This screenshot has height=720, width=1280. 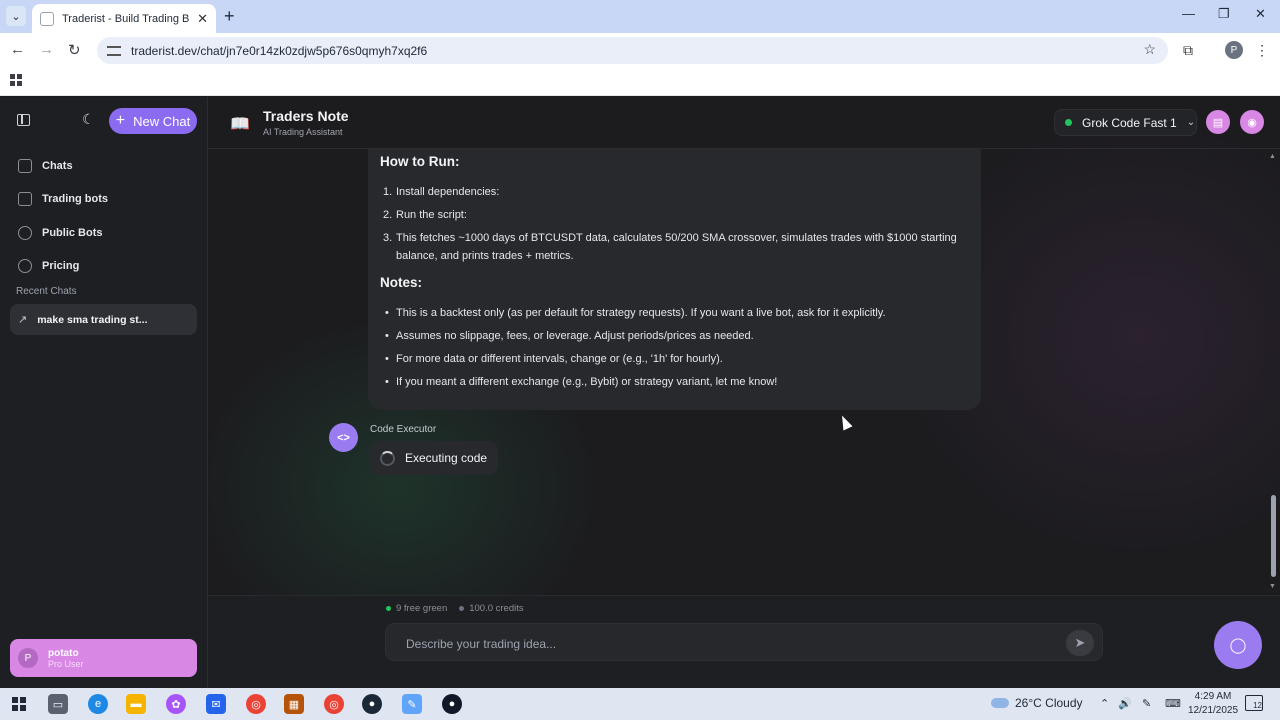 I want to click on page-subtitle: AI Trading Assistant, so click(x=303, y=132).